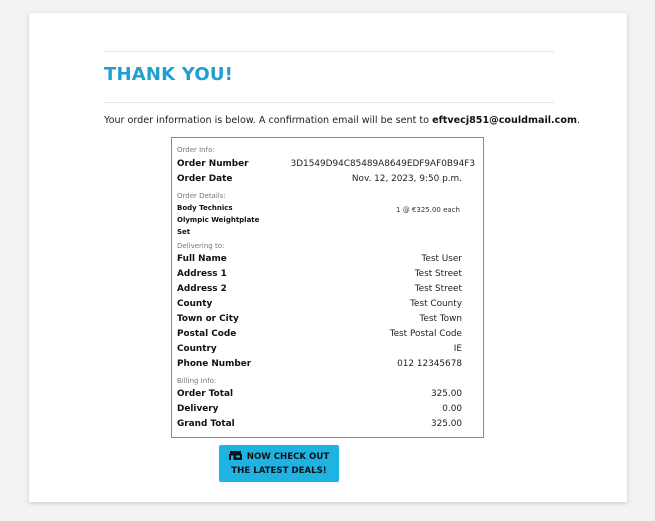 This screenshot has width=655, height=521. I want to click on order-date-row: Order Date Nov. 12, 2023, 9:50 p.m., so click(319, 179).